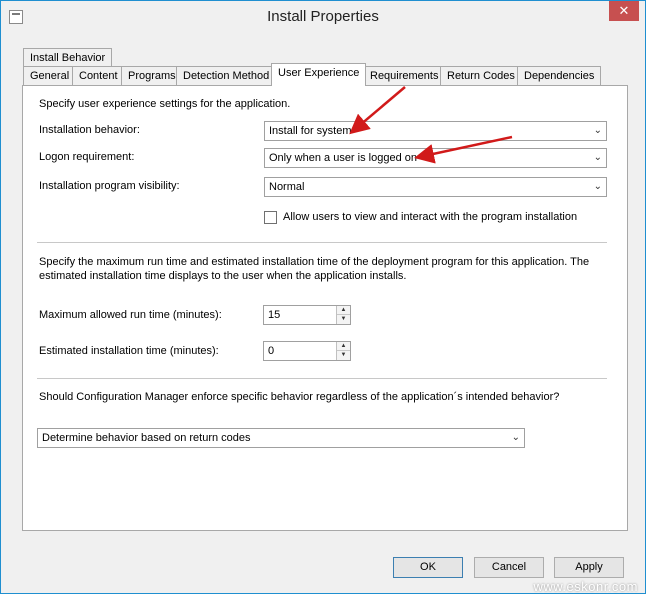 The width and height of the screenshot is (650, 600). What do you see at coordinates (50, 76) in the screenshot?
I see `tab-general: General` at bounding box center [50, 76].